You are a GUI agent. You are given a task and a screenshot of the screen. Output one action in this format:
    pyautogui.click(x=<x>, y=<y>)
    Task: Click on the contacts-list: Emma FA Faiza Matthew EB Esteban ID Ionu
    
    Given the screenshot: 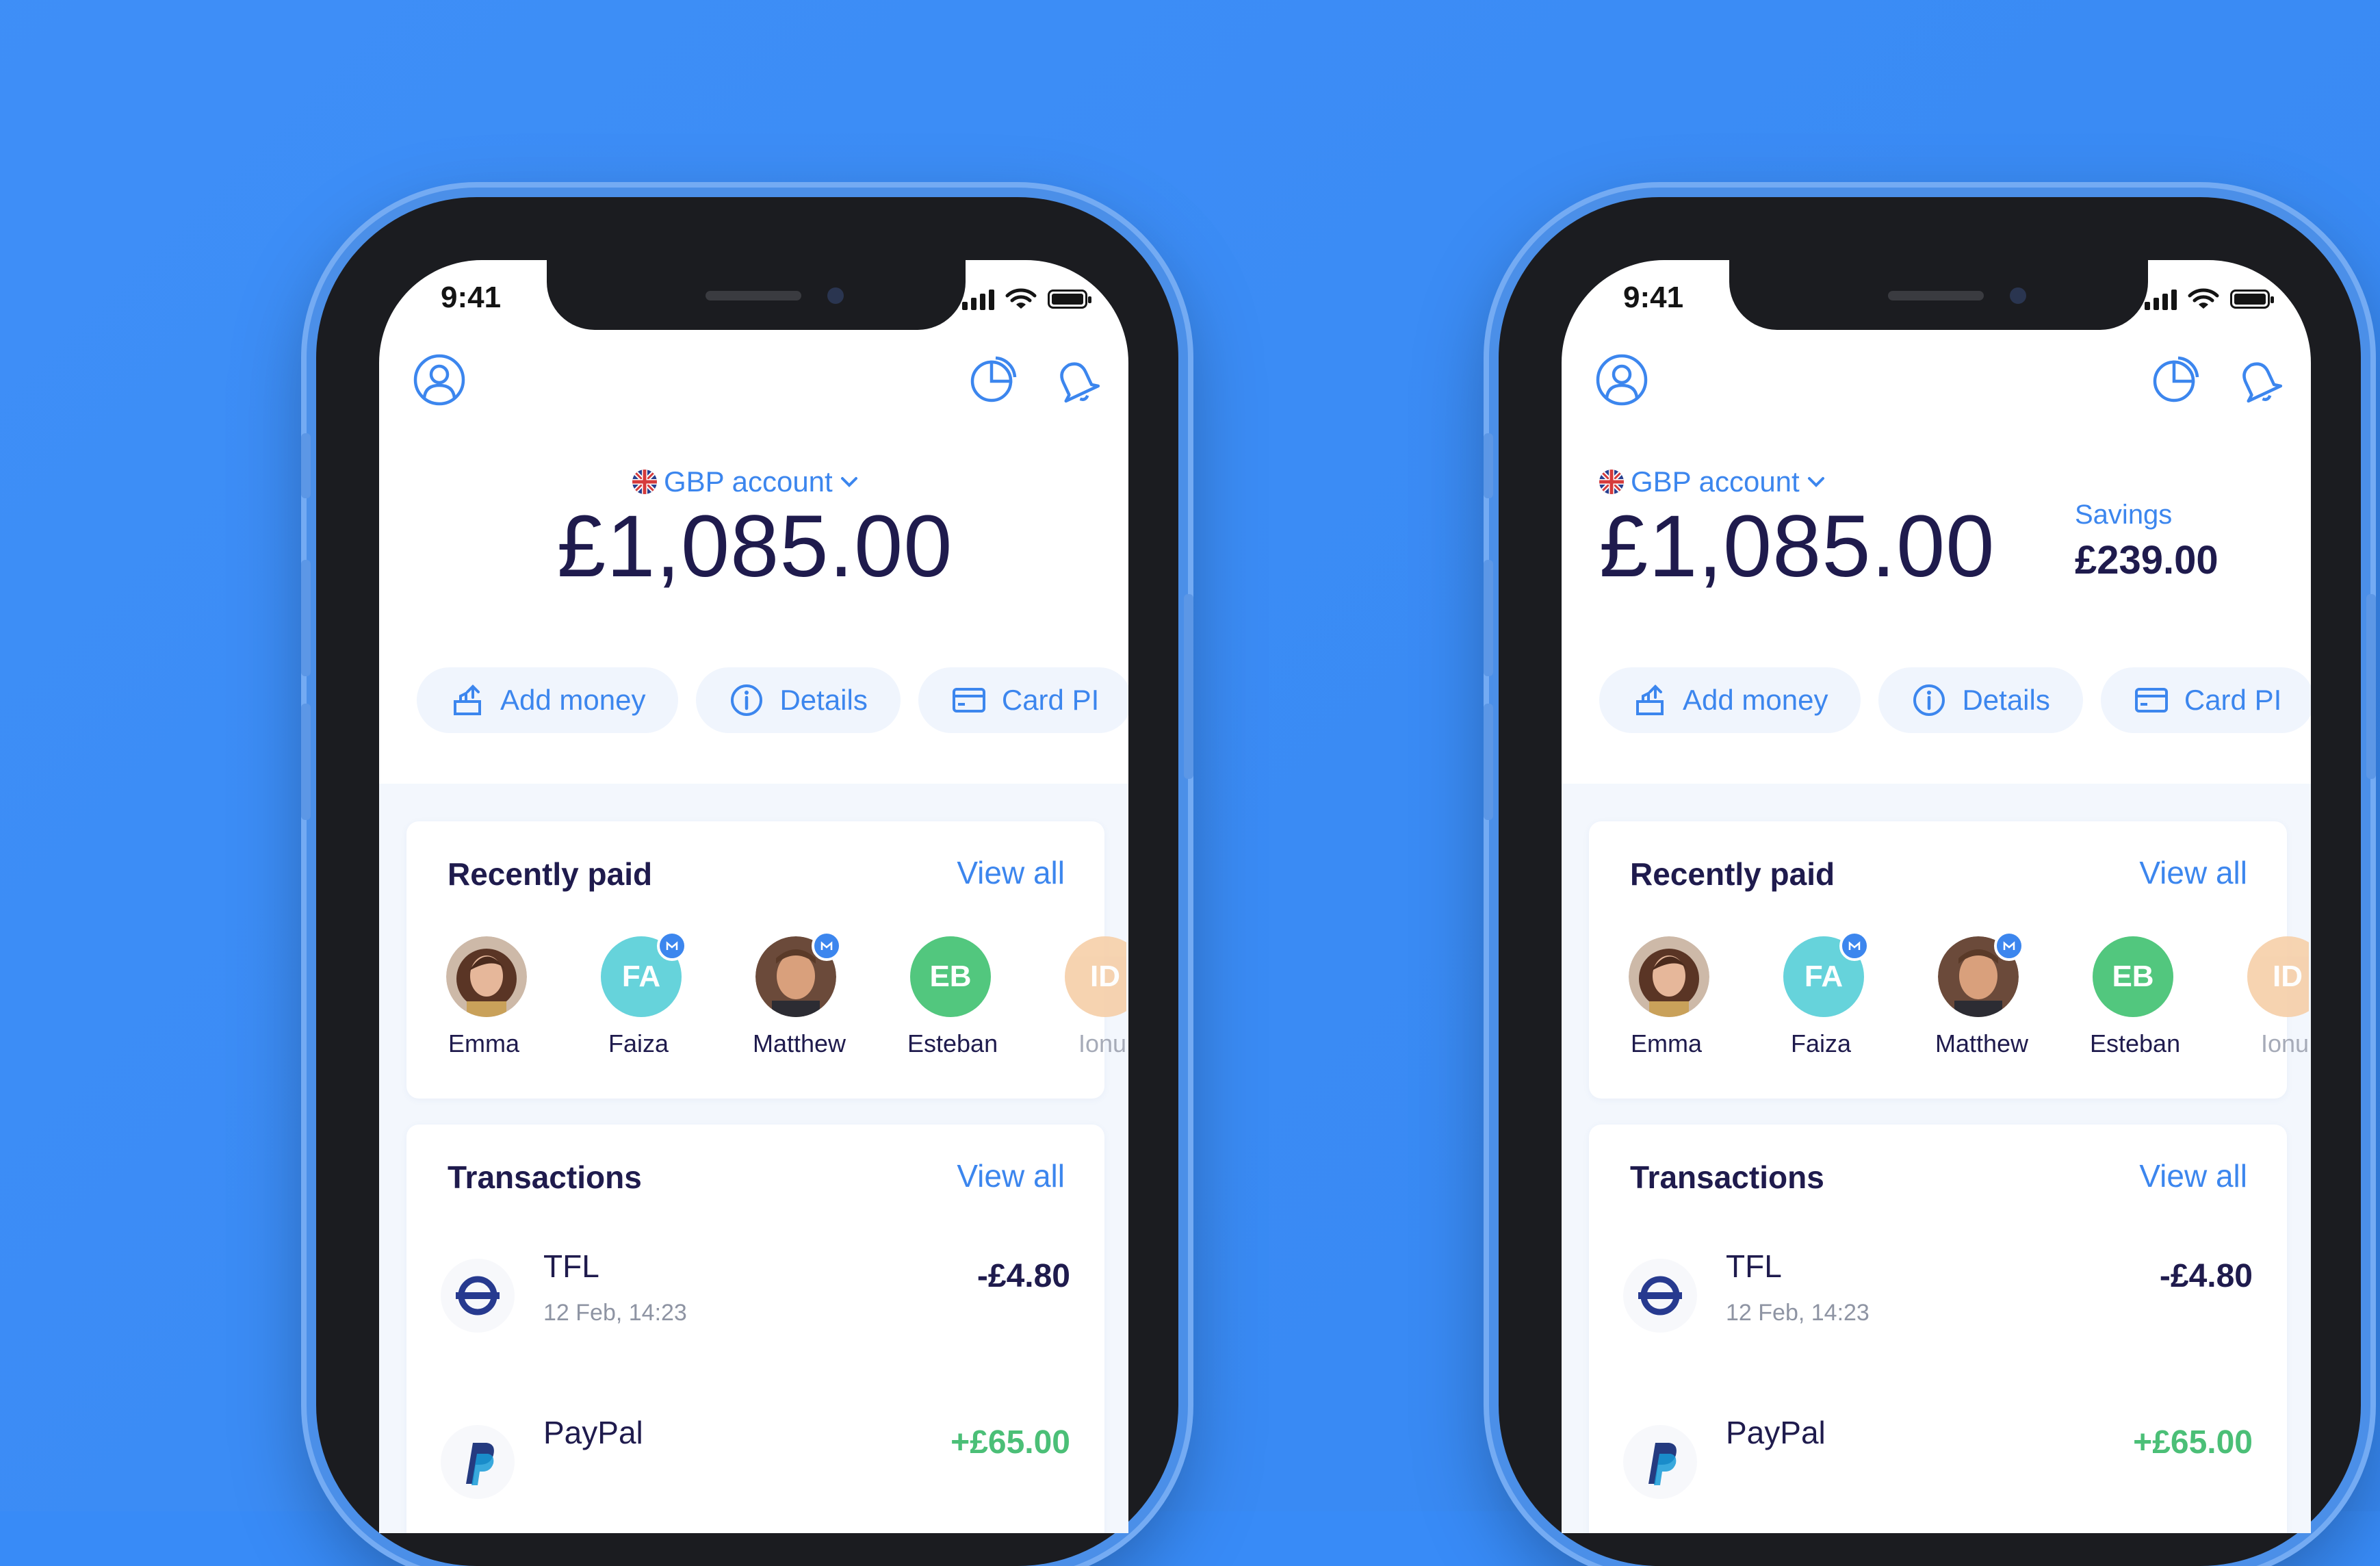 What is the action you would take?
    pyautogui.click(x=786, y=995)
    